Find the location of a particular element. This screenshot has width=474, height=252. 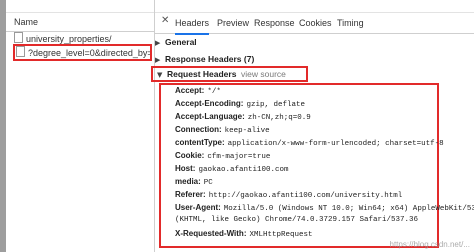

header-key: Accept-Encoding: is located at coordinates (209, 103).